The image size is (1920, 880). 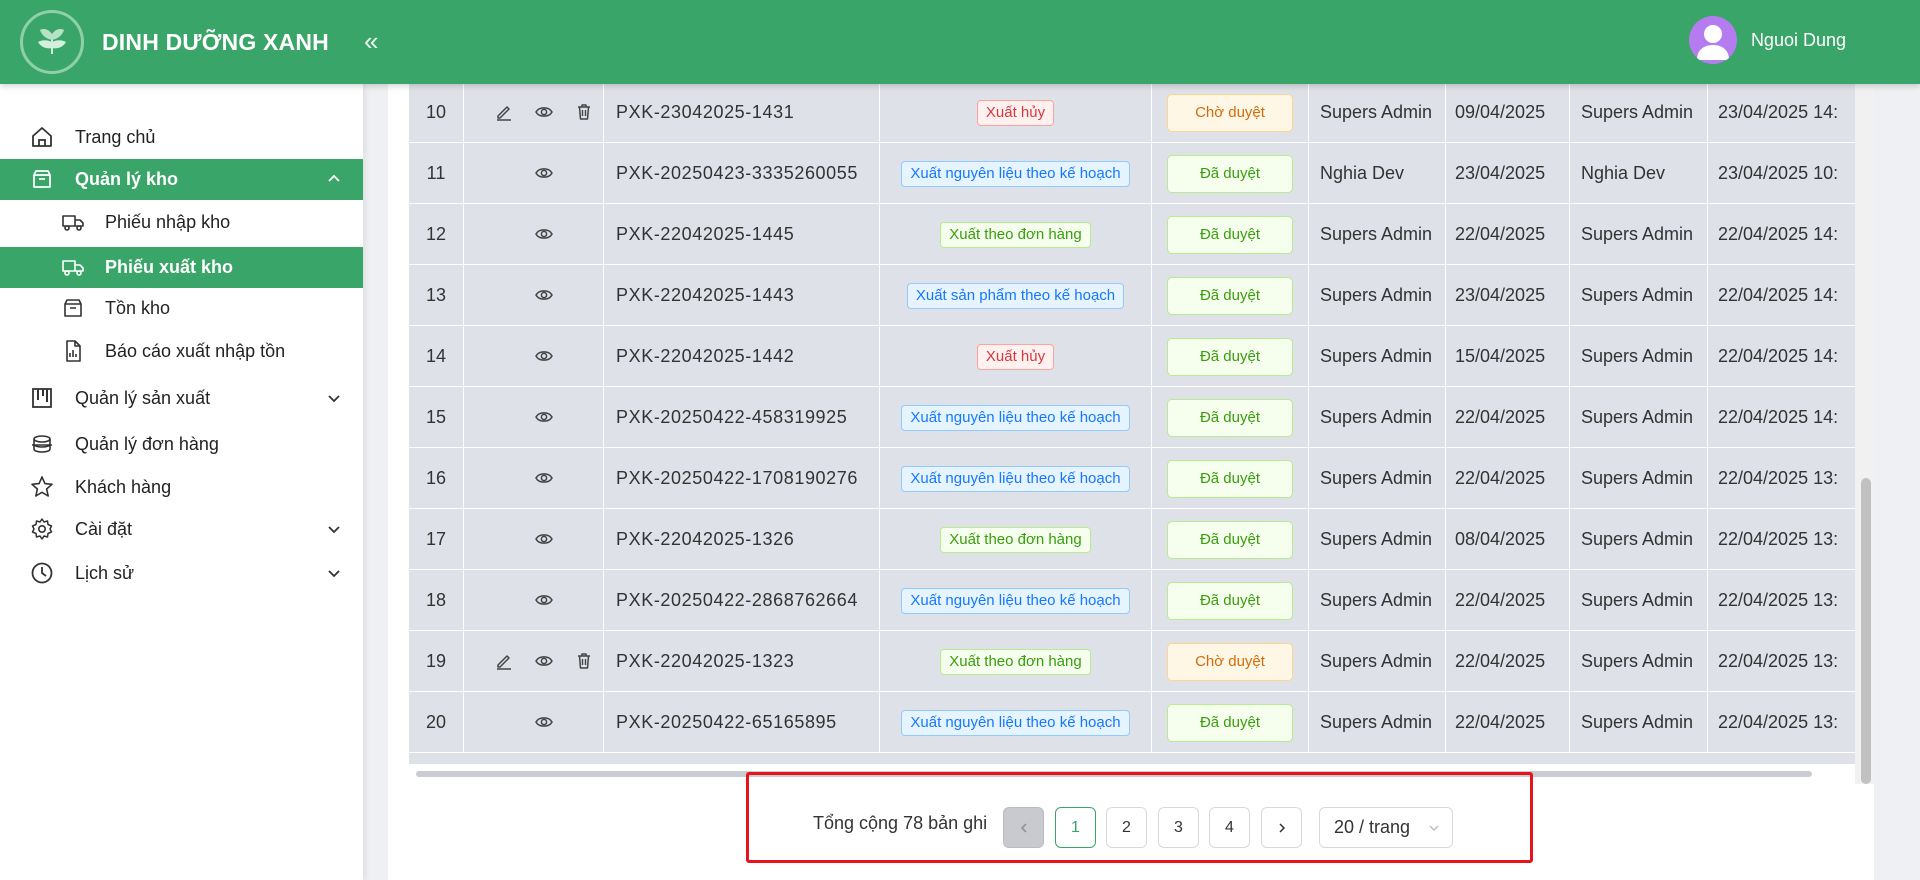 I want to click on sidebar-item-report: Báo cáo xuất nhập tồn, so click(x=181, y=351).